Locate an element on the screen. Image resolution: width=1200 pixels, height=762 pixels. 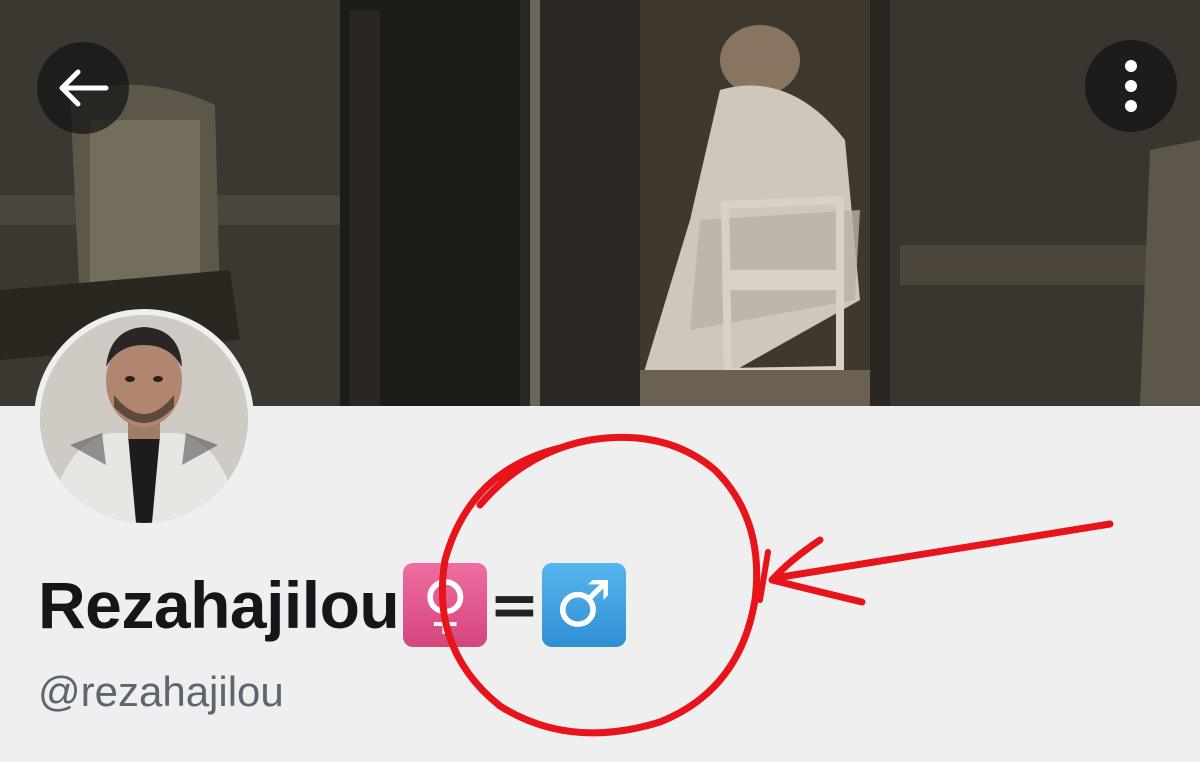
male-symbol: ♂ is located at coordinates (583, 605).